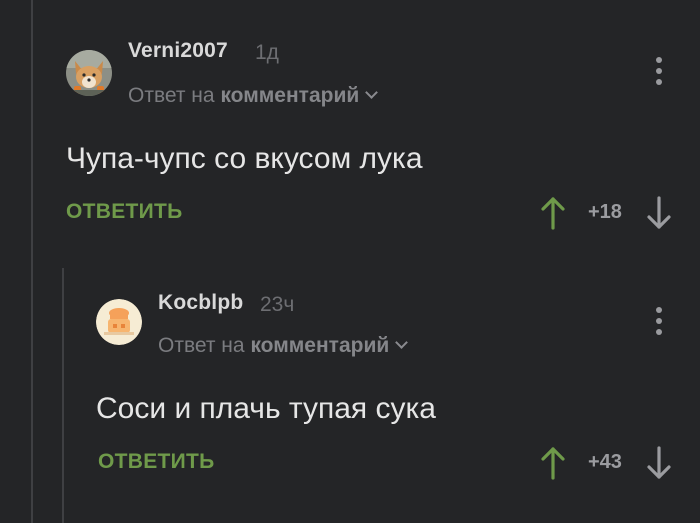  I want to click on thread-line-inner, so click(63, 395).